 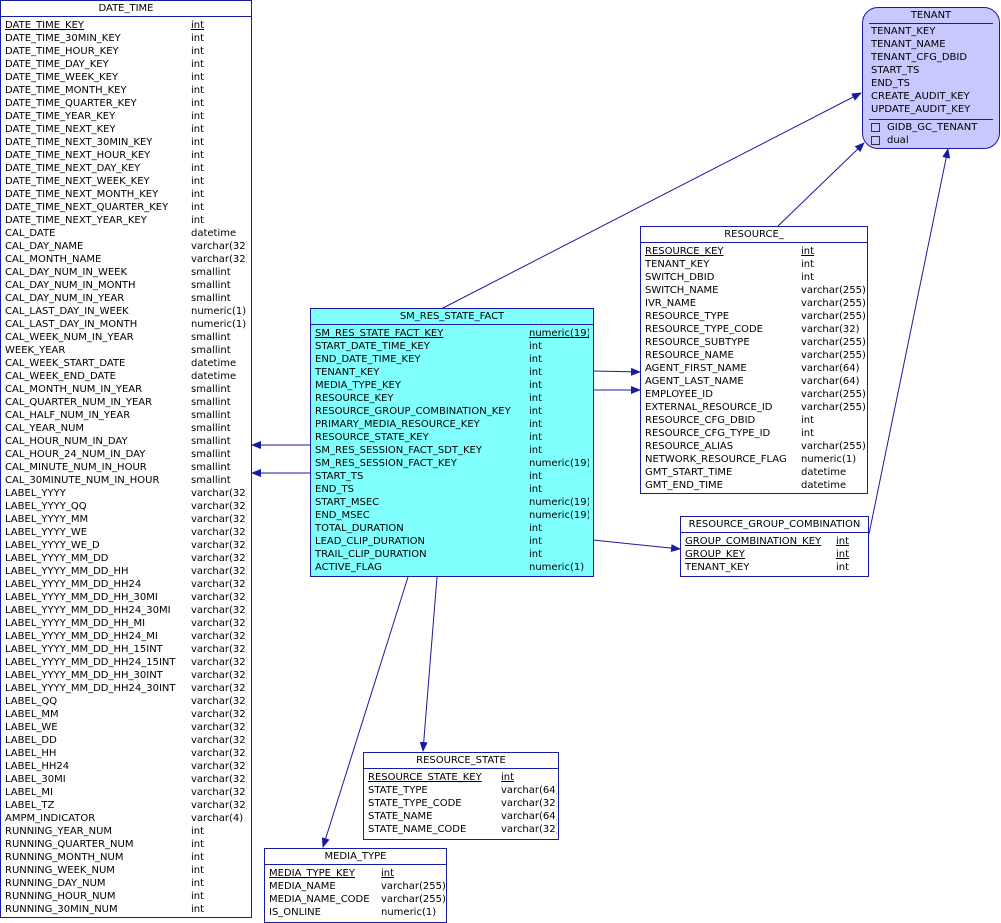 I want to click on column-row: START_MSEC numeric(19), so click(x=452, y=502).